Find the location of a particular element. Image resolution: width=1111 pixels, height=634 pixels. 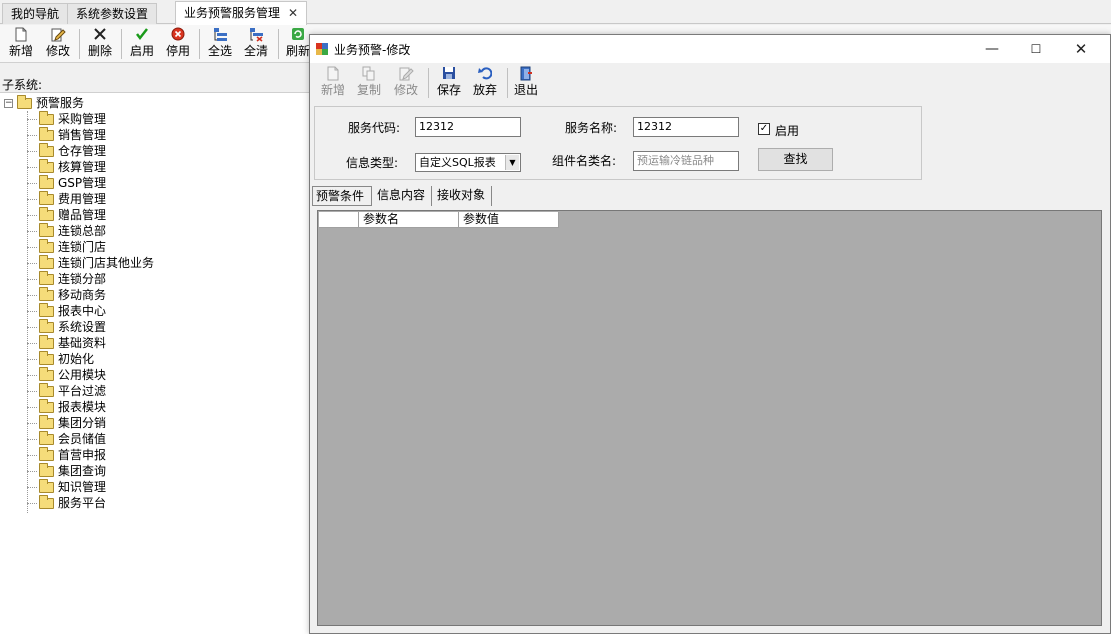

tree-item: 费用管理 is located at coordinates (90, 199).